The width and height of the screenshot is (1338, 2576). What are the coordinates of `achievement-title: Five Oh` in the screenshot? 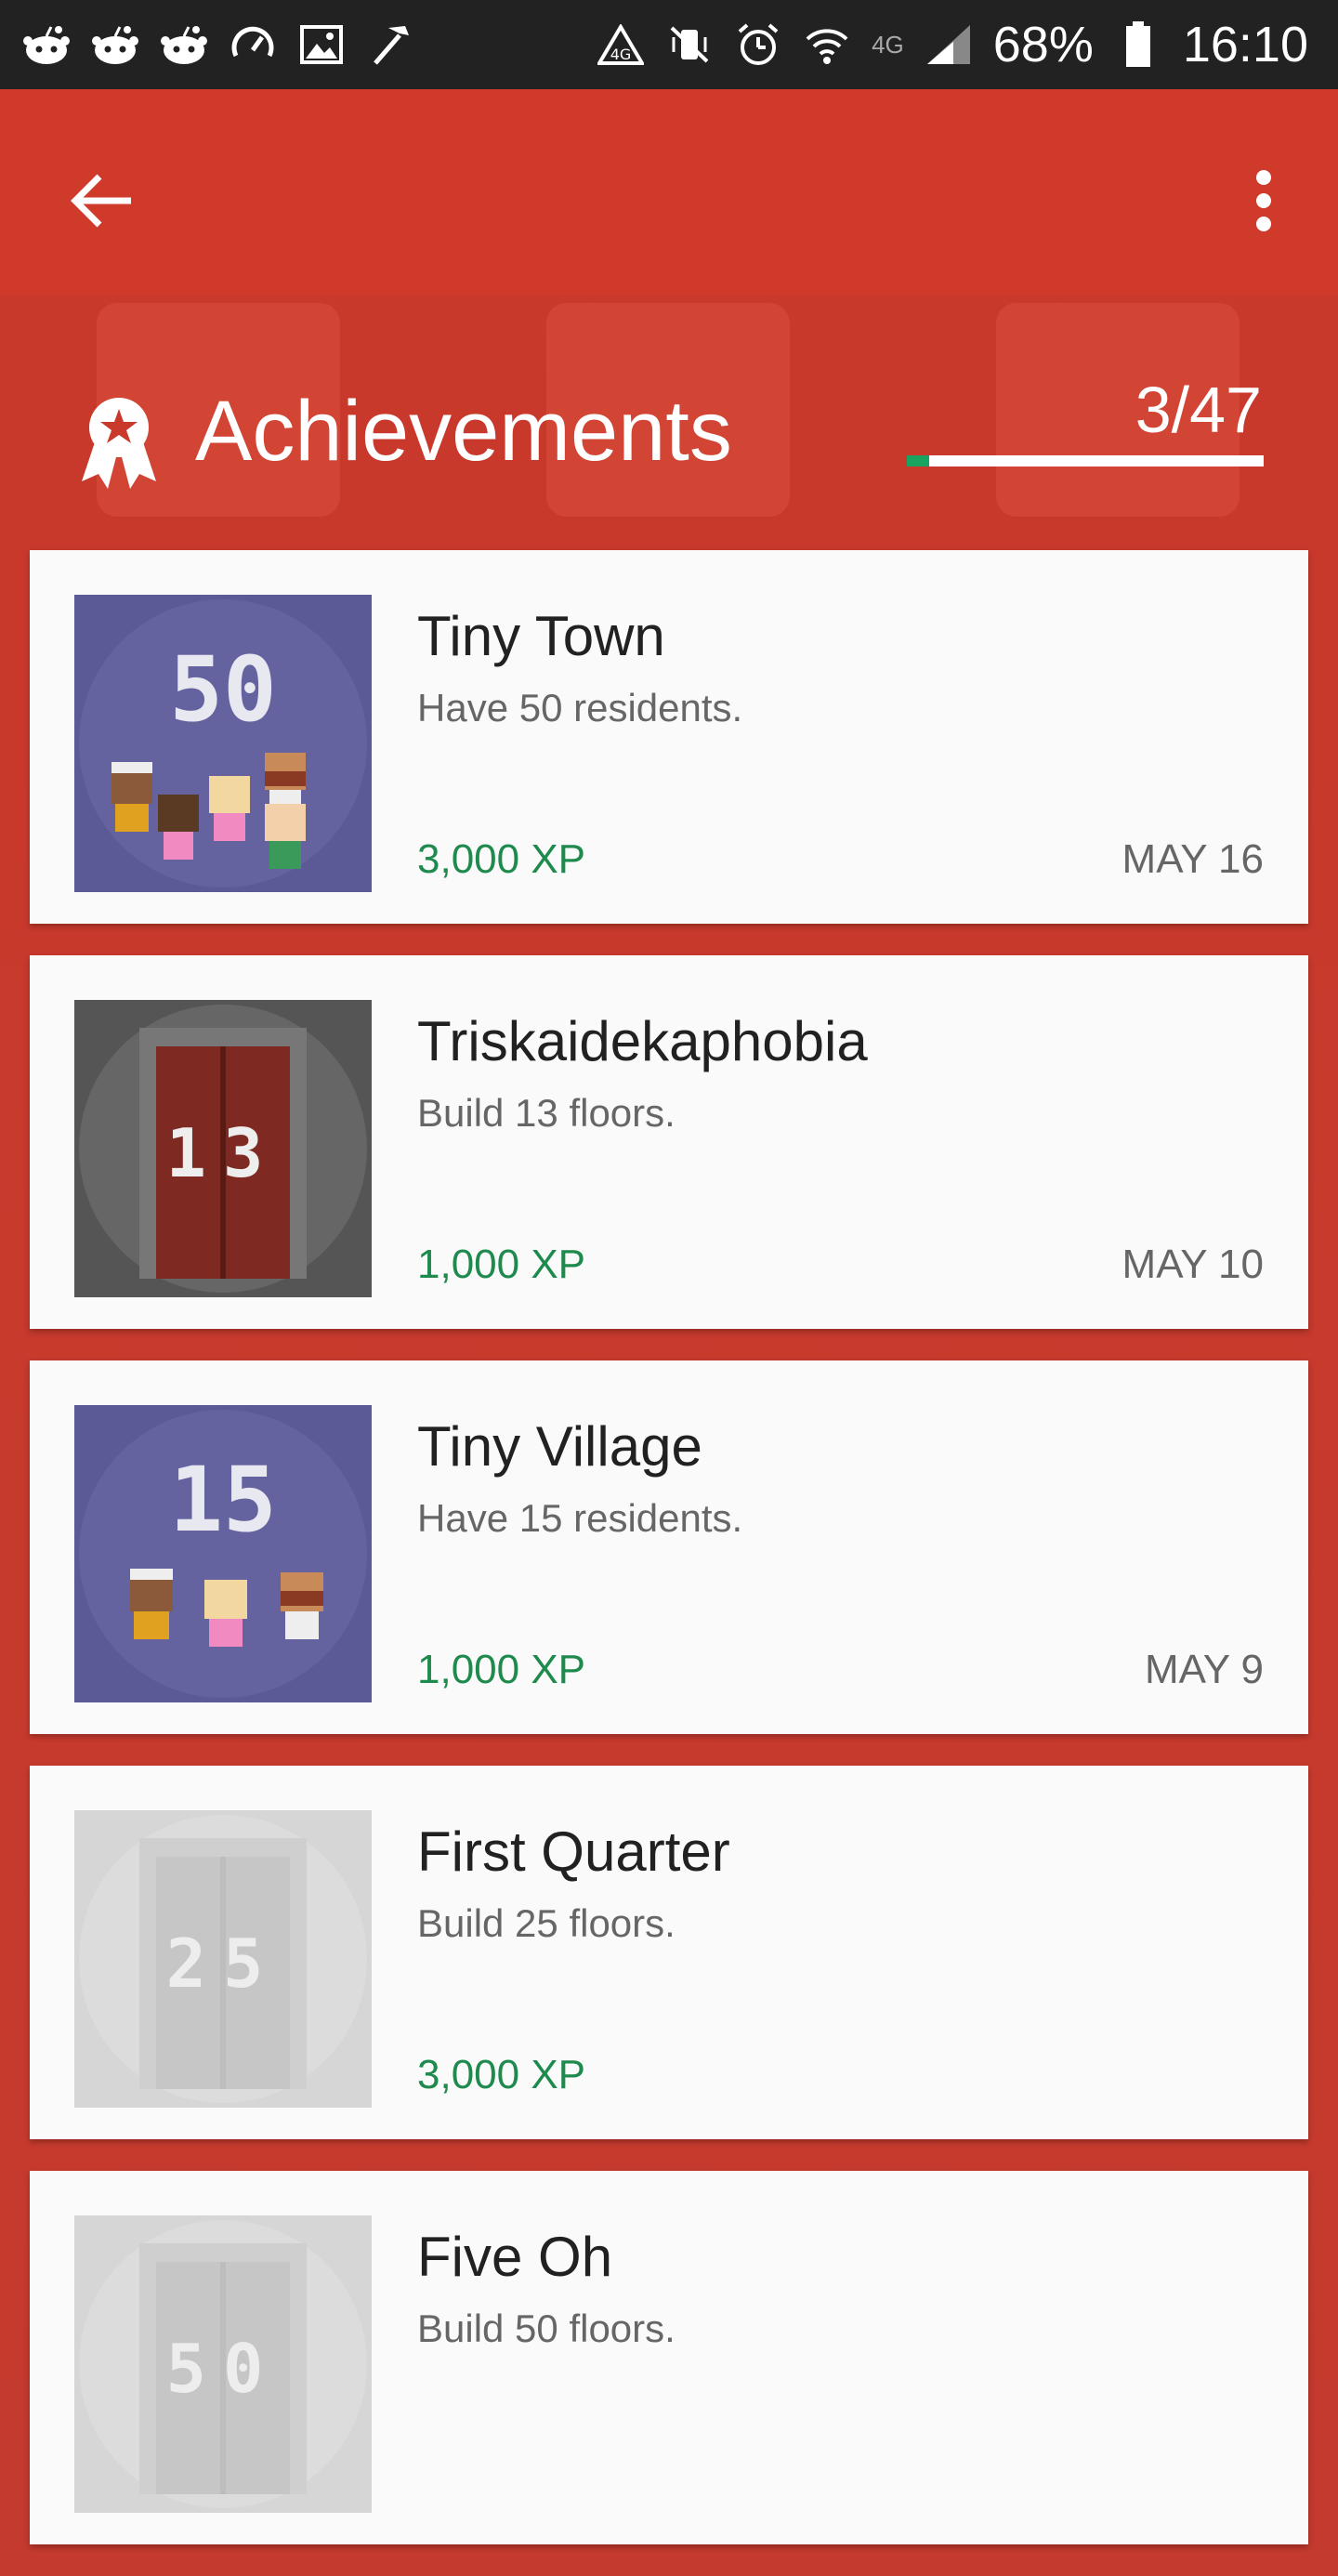 It's located at (515, 2257).